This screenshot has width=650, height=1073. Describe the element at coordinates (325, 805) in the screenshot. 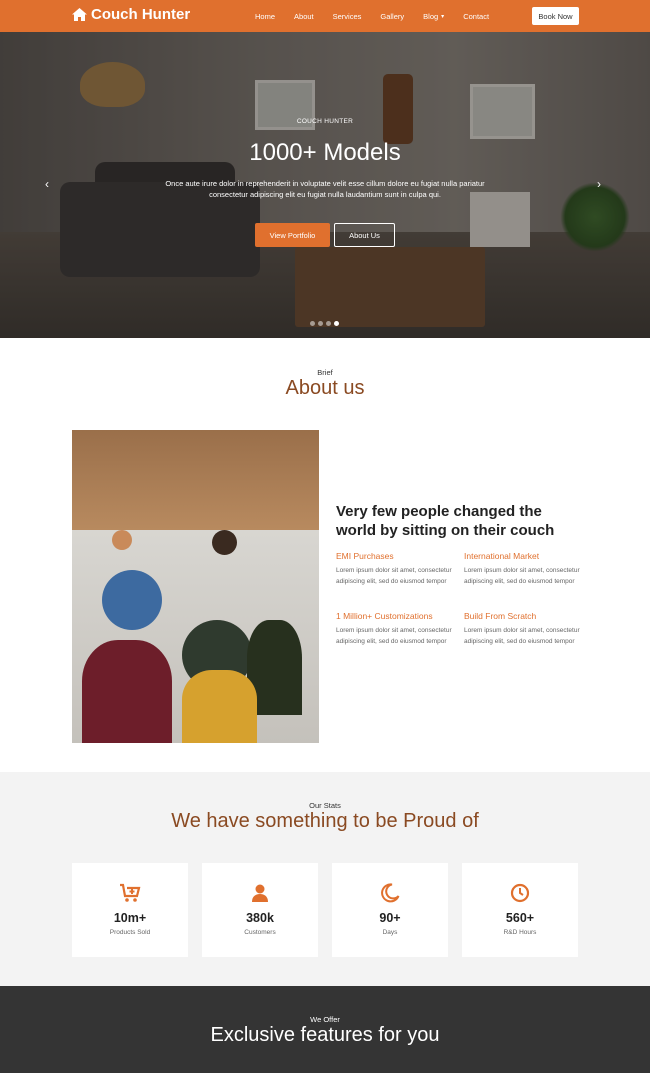

I see `stats-eyebrow: Our Stats` at that location.